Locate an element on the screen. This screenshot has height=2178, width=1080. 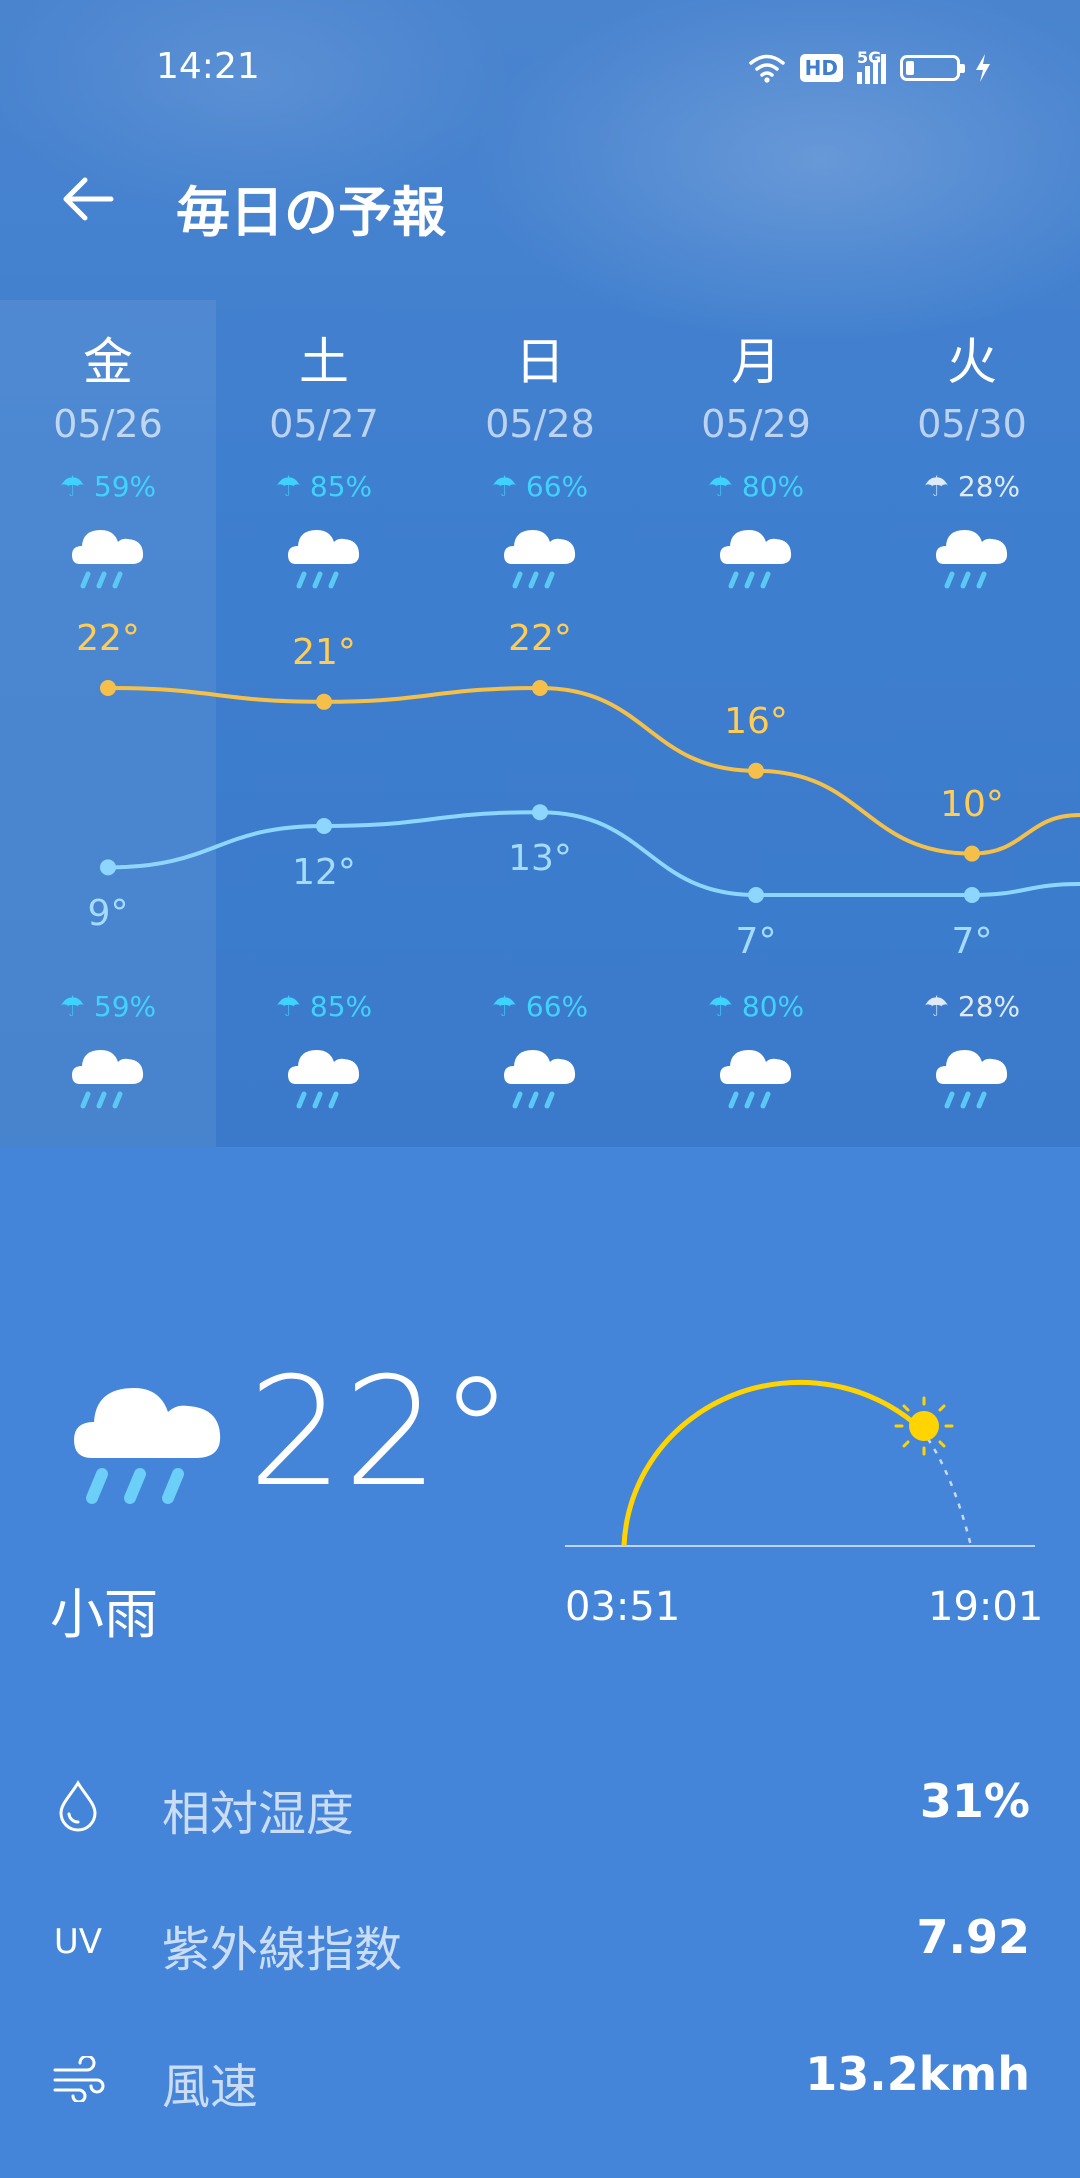
uv-icon: UV is located at coordinates (78, 1942).